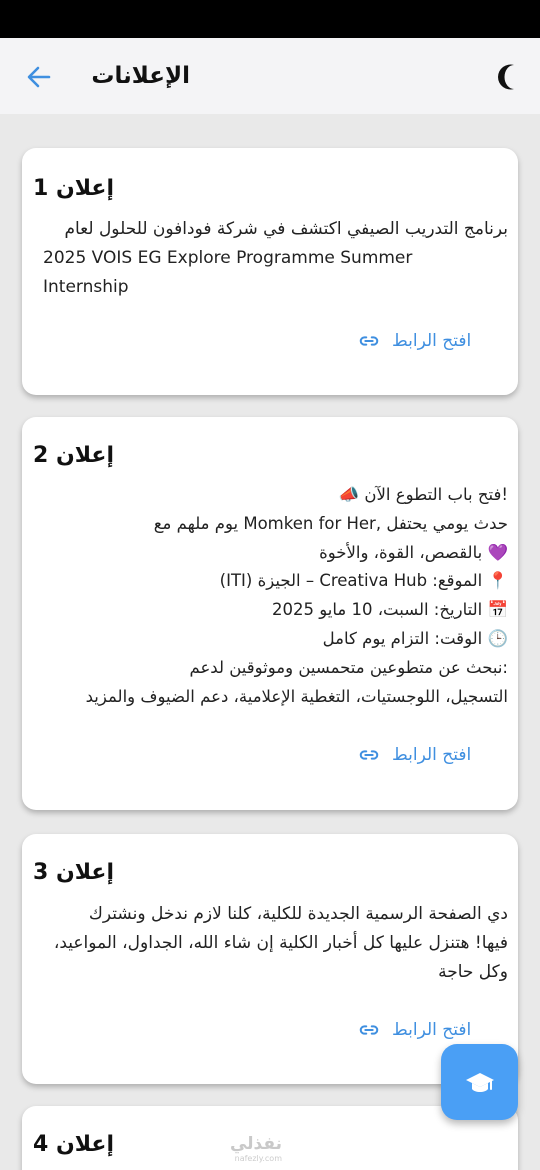 Image resolution: width=540 pixels, height=1170 pixels. I want to click on arrow-left-icon, so click(39, 77).